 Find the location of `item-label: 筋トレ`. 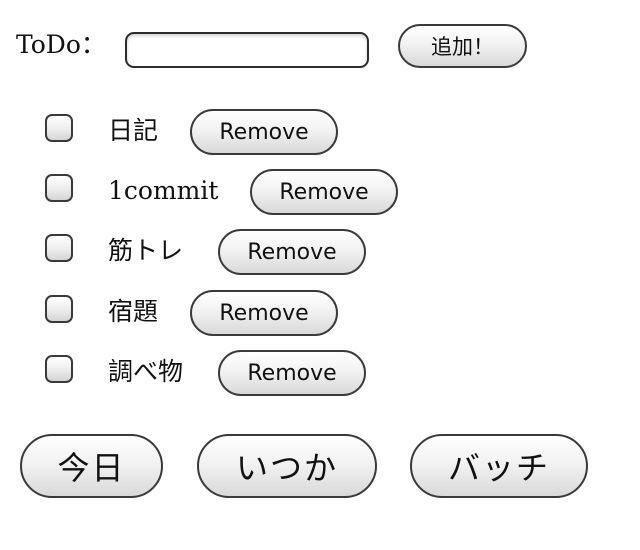

item-label: 筋トレ is located at coordinates (146, 250).